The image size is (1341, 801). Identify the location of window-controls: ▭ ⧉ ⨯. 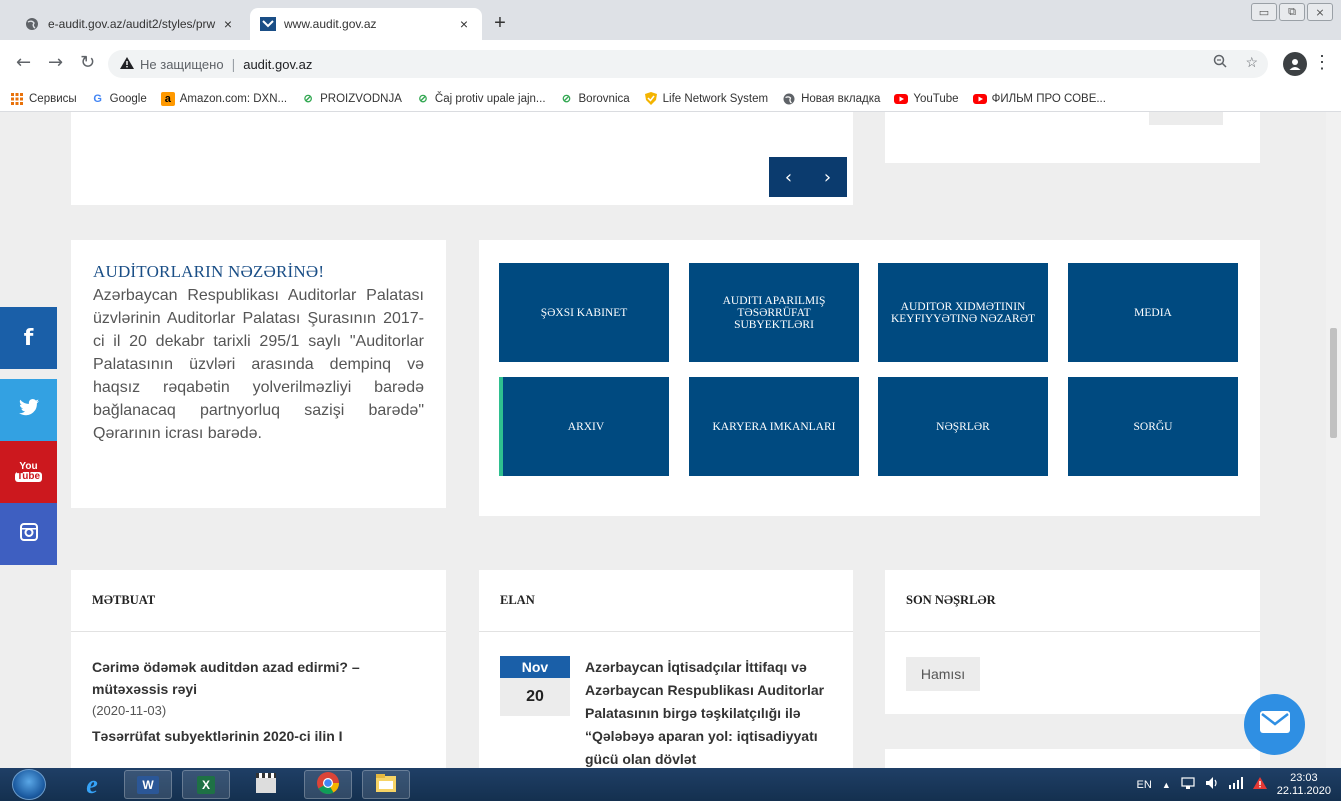
(1292, 12).